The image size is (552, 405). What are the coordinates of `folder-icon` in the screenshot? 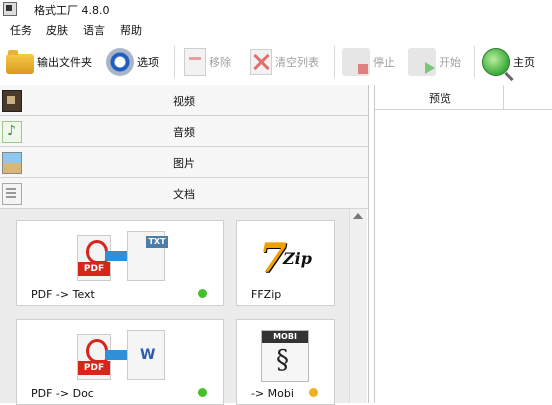 It's located at (20, 62).